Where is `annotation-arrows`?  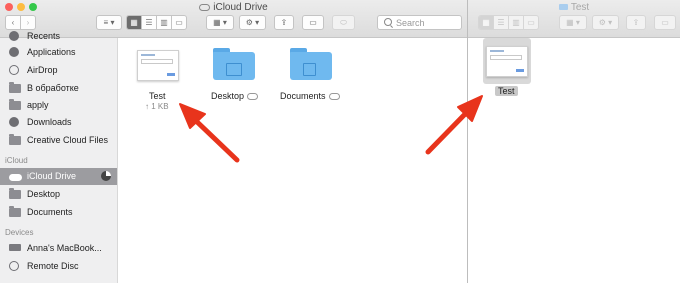
annotation-arrows is located at coordinates (331, 129).